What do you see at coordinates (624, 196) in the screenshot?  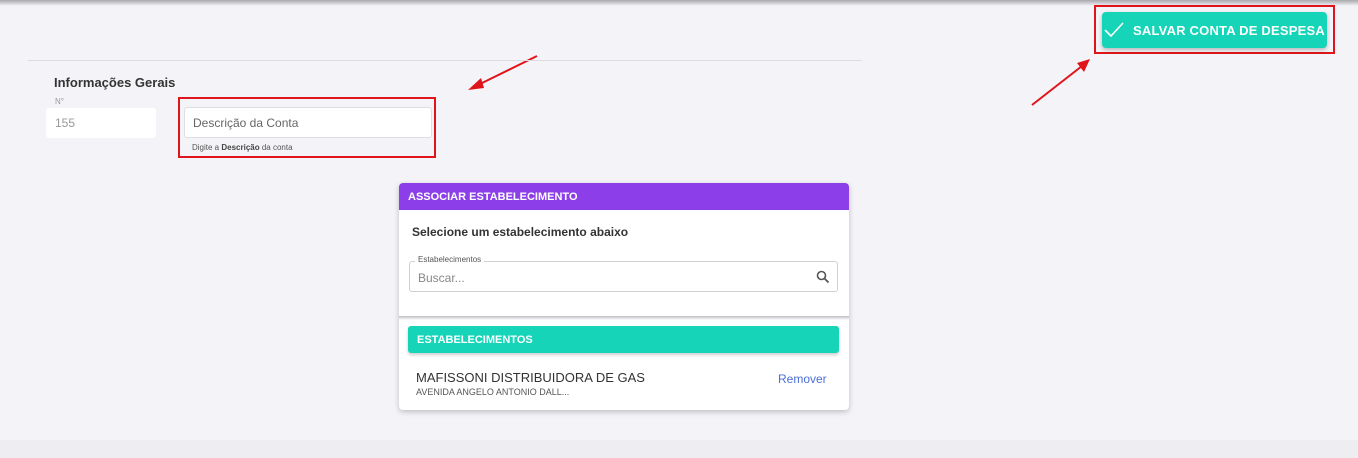 I see `card-header: ASSOCIAR ESTABELECIMENTO` at bounding box center [624, 196].